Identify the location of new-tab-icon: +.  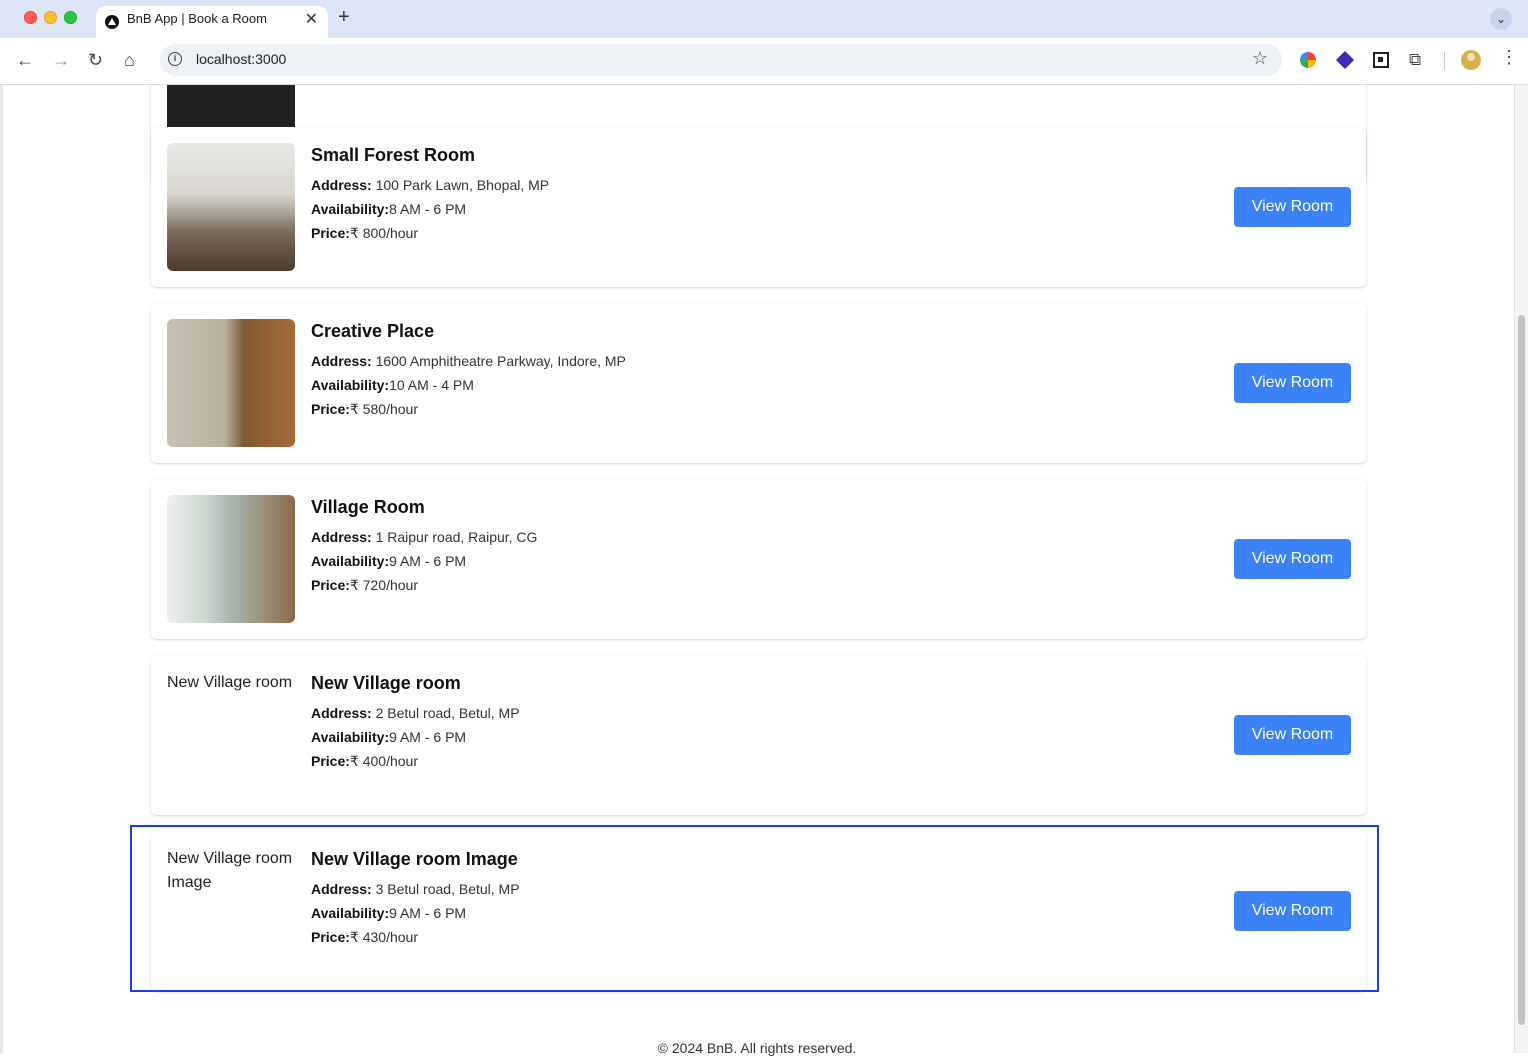
(344, 17).